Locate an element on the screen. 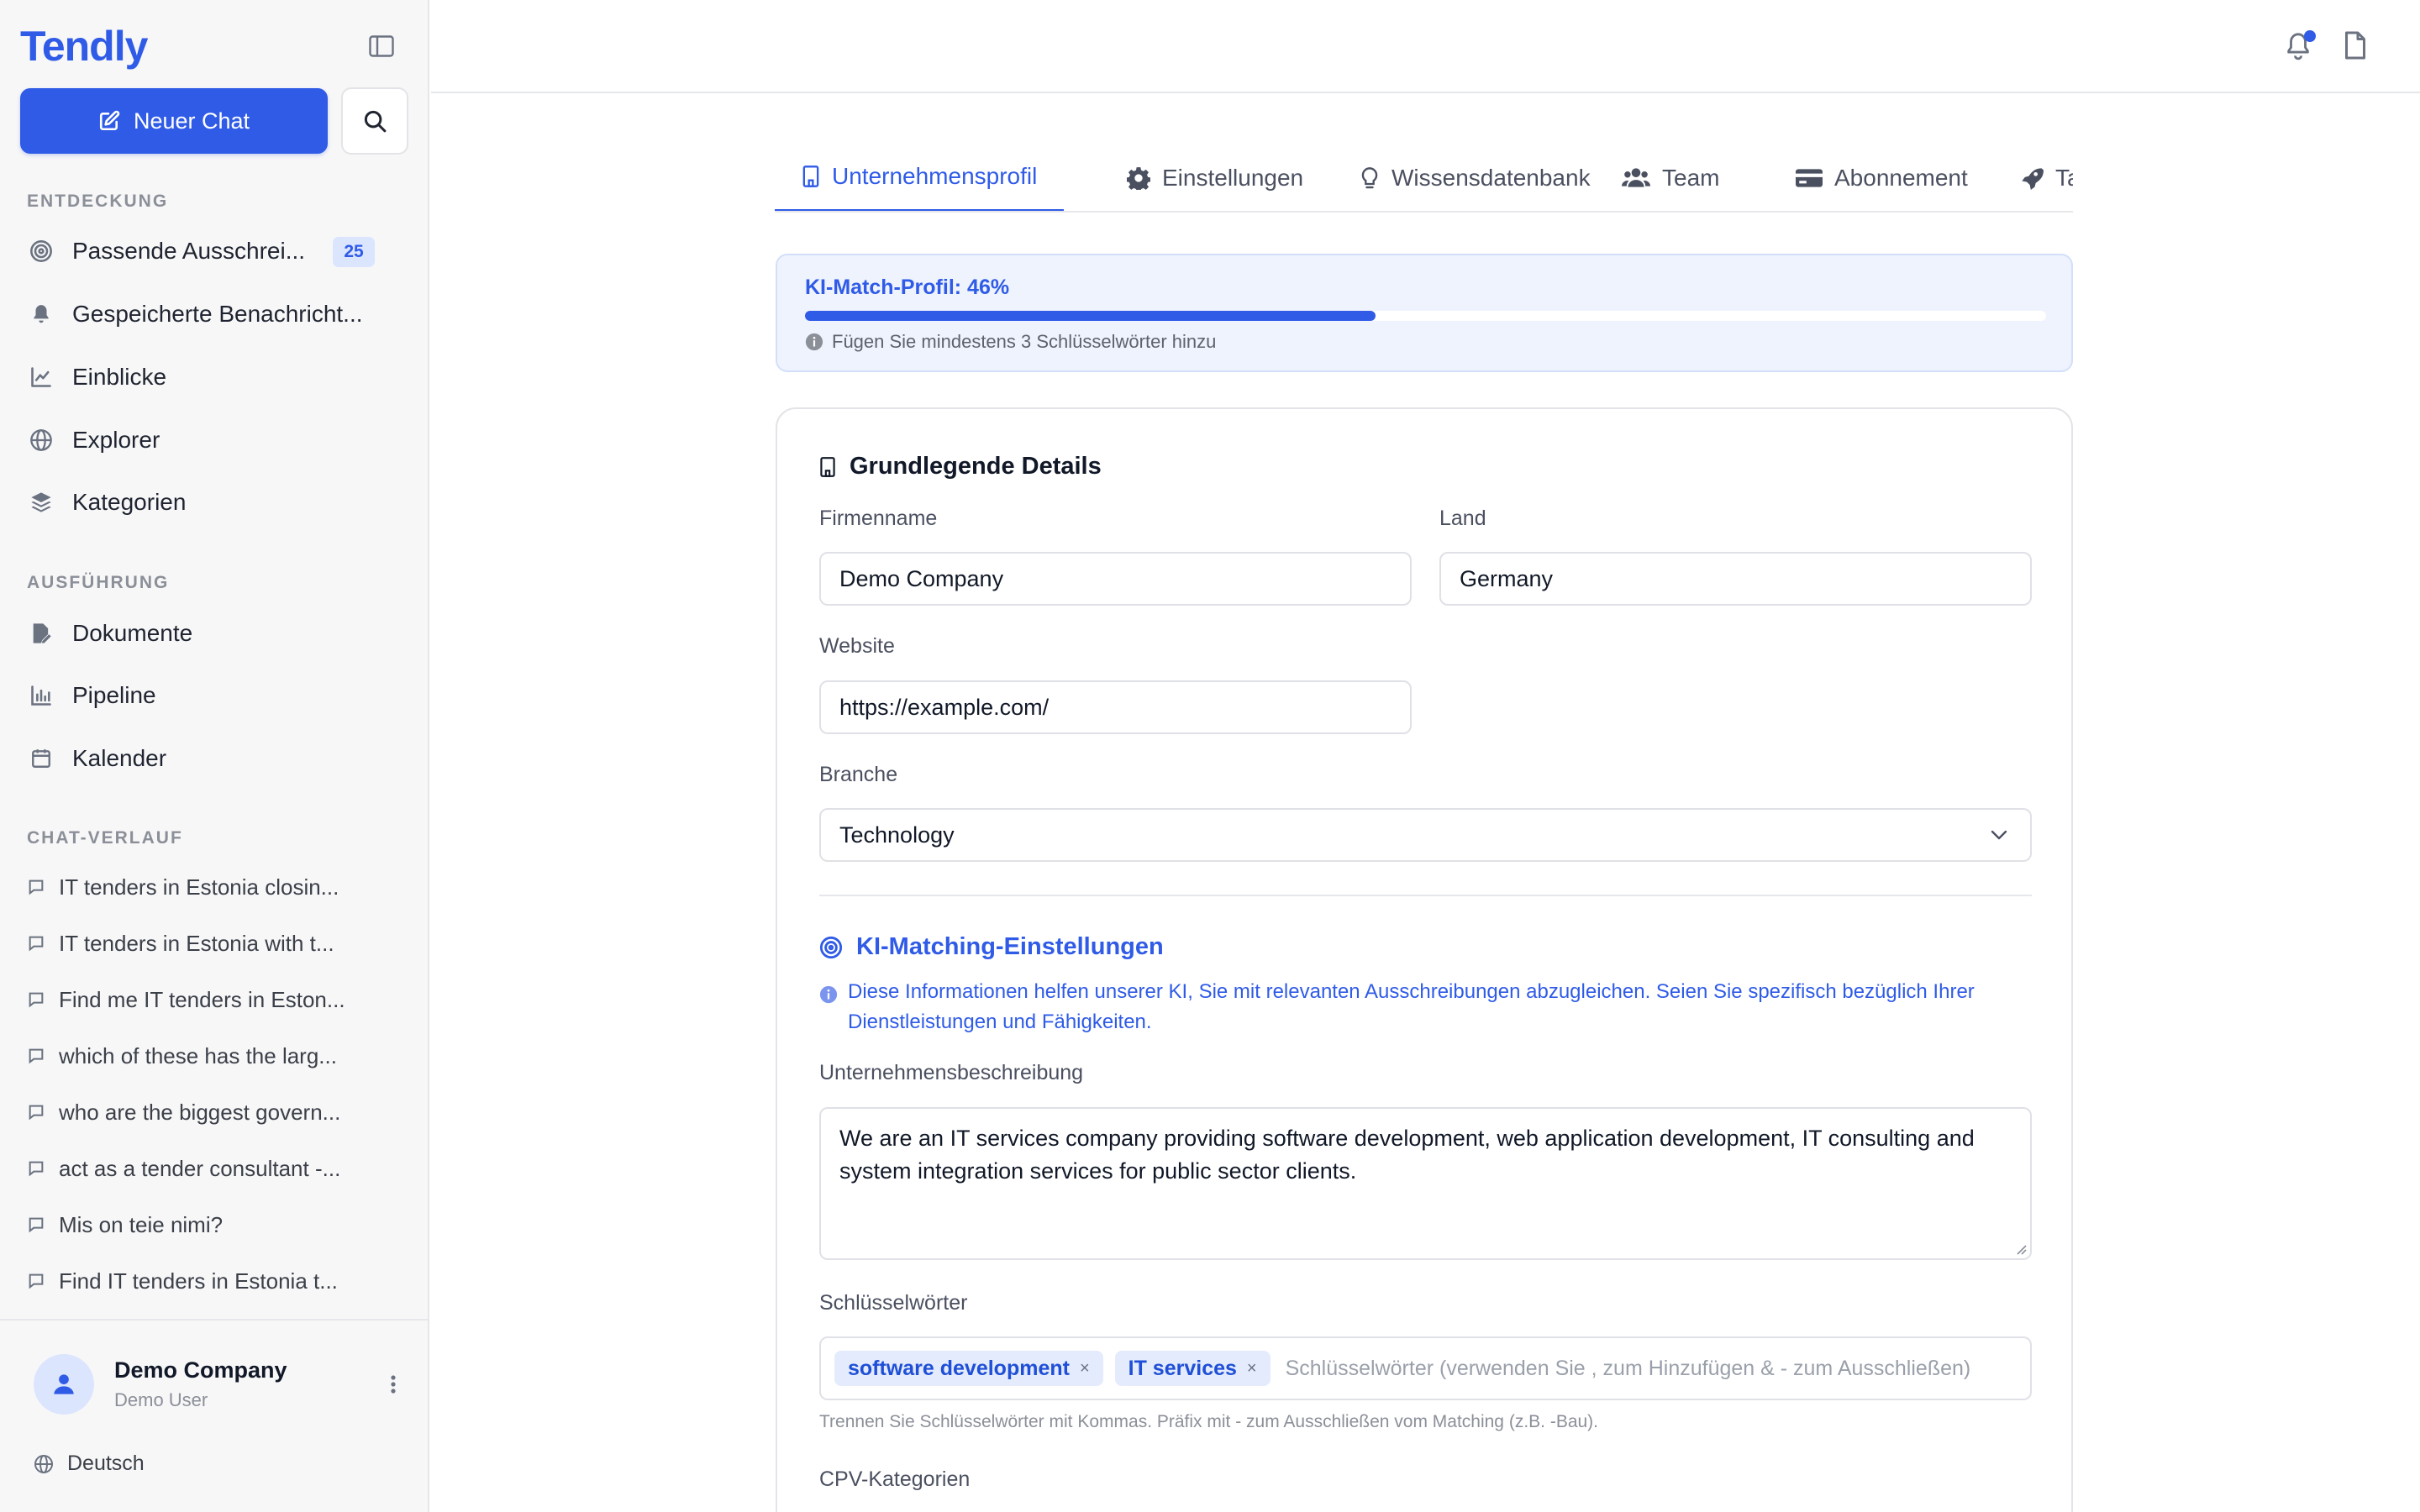 This screenshot has height=1512, width=2420. tab-team: Team is located at coordinates (1670, 177).